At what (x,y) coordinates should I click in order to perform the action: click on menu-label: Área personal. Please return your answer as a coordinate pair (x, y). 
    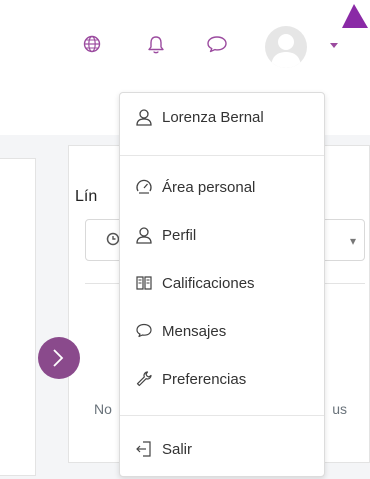
    Looking at the image, I should click on (209, 187).